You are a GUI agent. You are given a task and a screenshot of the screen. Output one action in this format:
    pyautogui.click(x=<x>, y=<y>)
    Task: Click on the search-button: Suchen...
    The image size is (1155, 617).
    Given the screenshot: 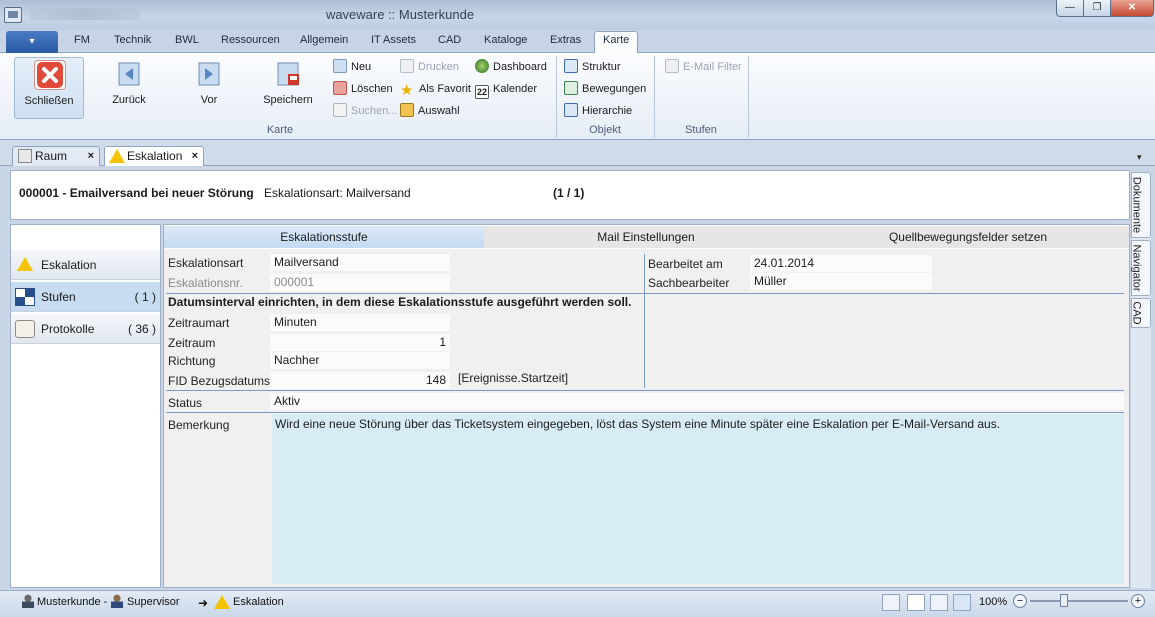 What is the action you would take?
    pyautogui.click(x=365, y=111)
    